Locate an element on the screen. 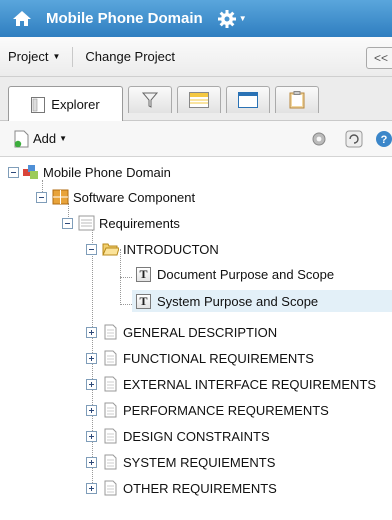 The width and height of the screenshot is (392, 520). tree-node-label: OTHER REQUIREMENTS is located at coordinates (200, 488).